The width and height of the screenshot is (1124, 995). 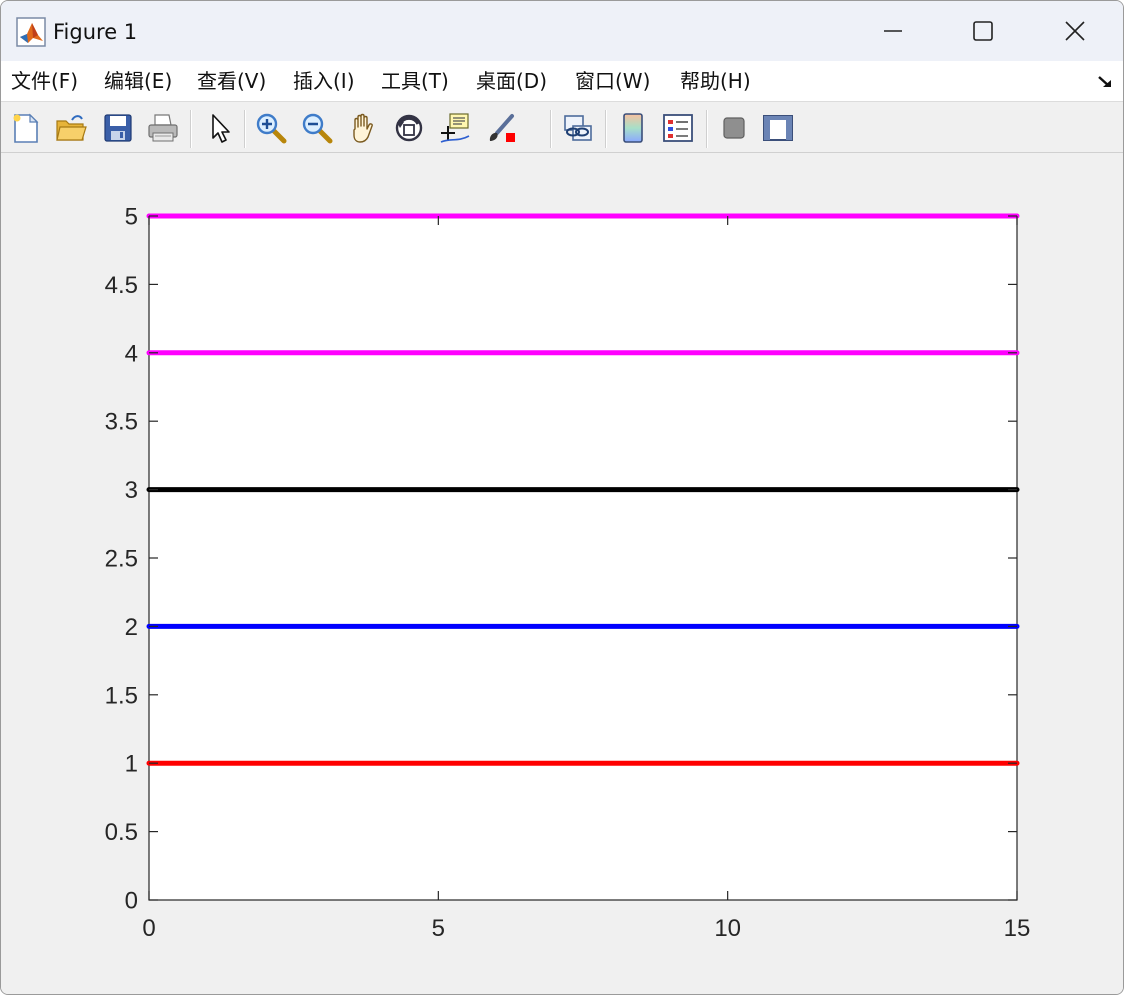 What do you see at coordinates (778, 128) in the screenshot?
I see `show-plot-tools-icon` at bounding box center [778, 128].